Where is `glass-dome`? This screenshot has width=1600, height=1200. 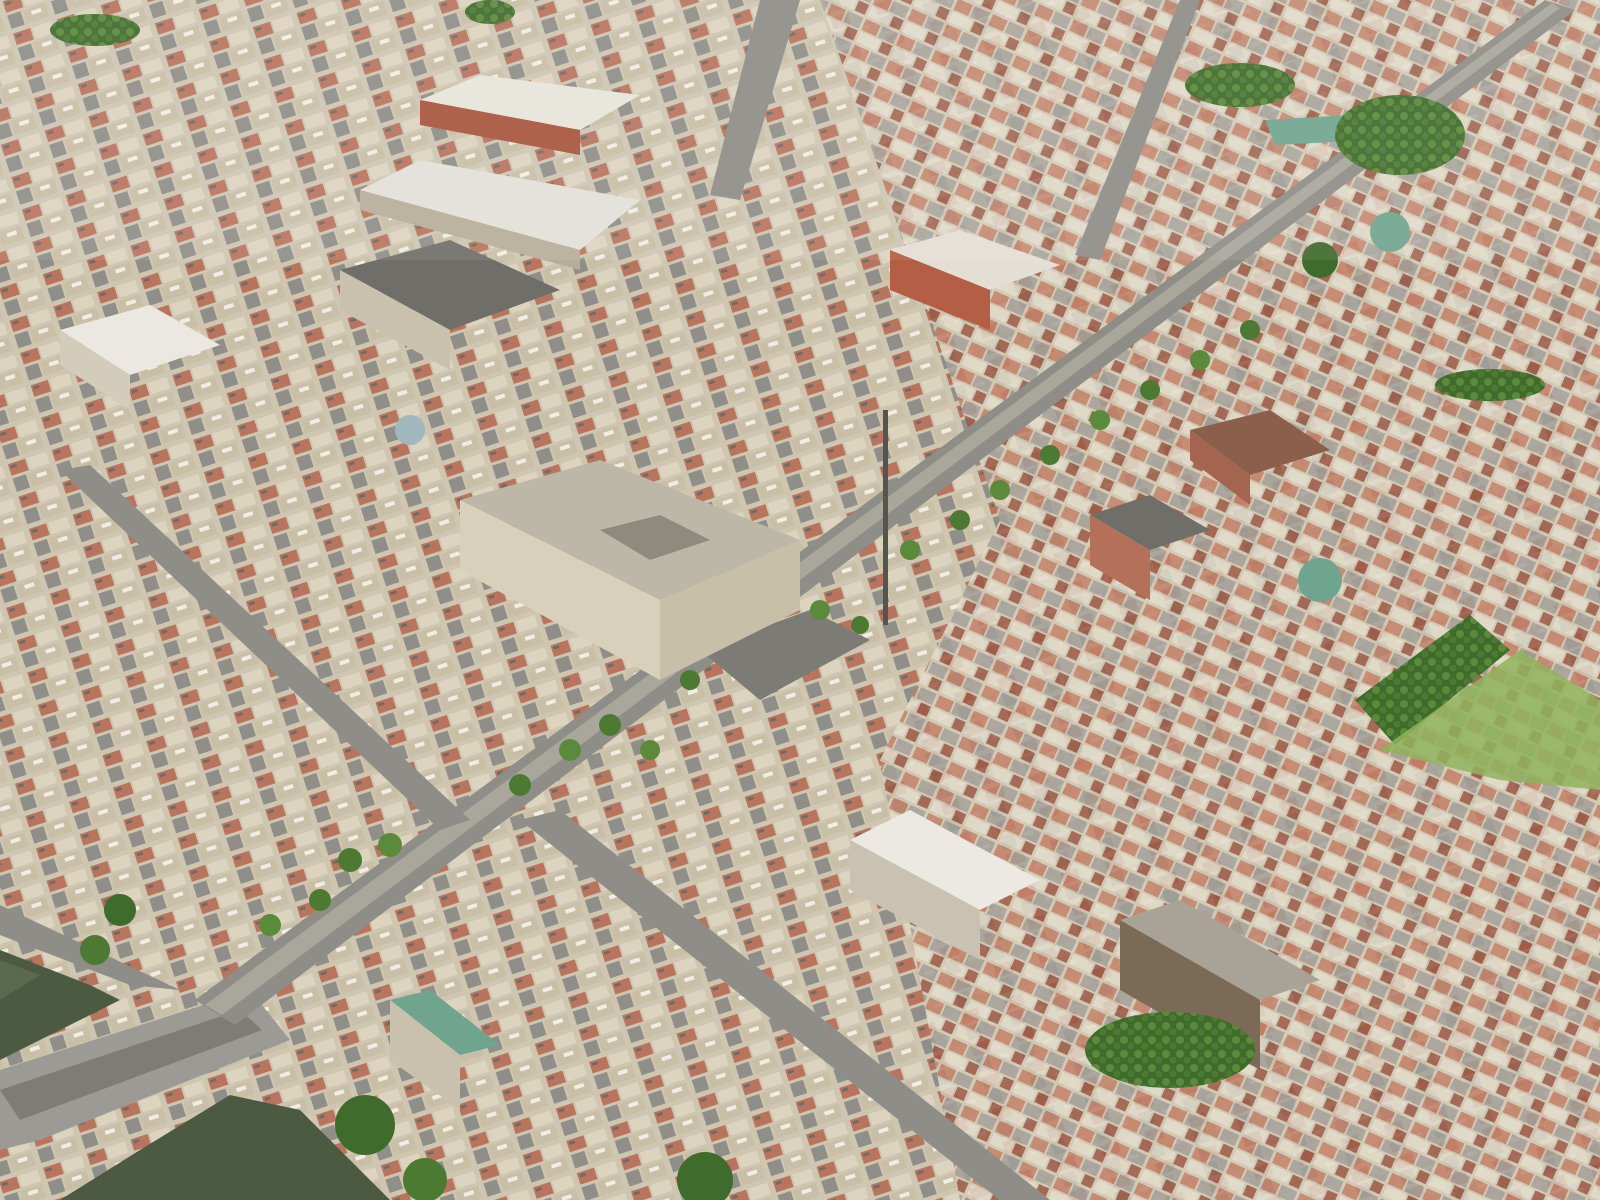 glass-dome is located at coordinates (410, 430).